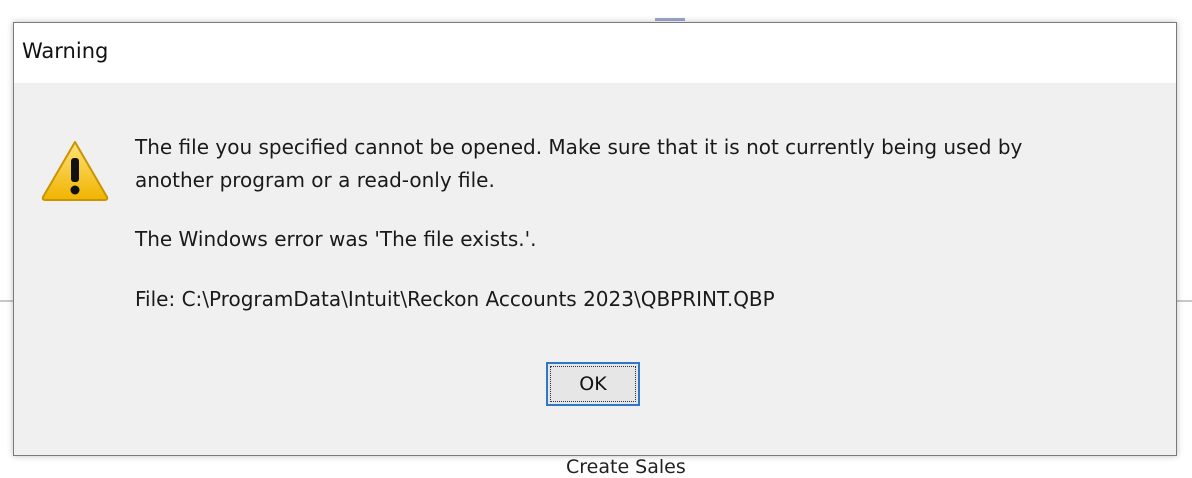 The height and width of the screenshot is (478, 1192). I want to click on background-window-edge, so click(670, 19).